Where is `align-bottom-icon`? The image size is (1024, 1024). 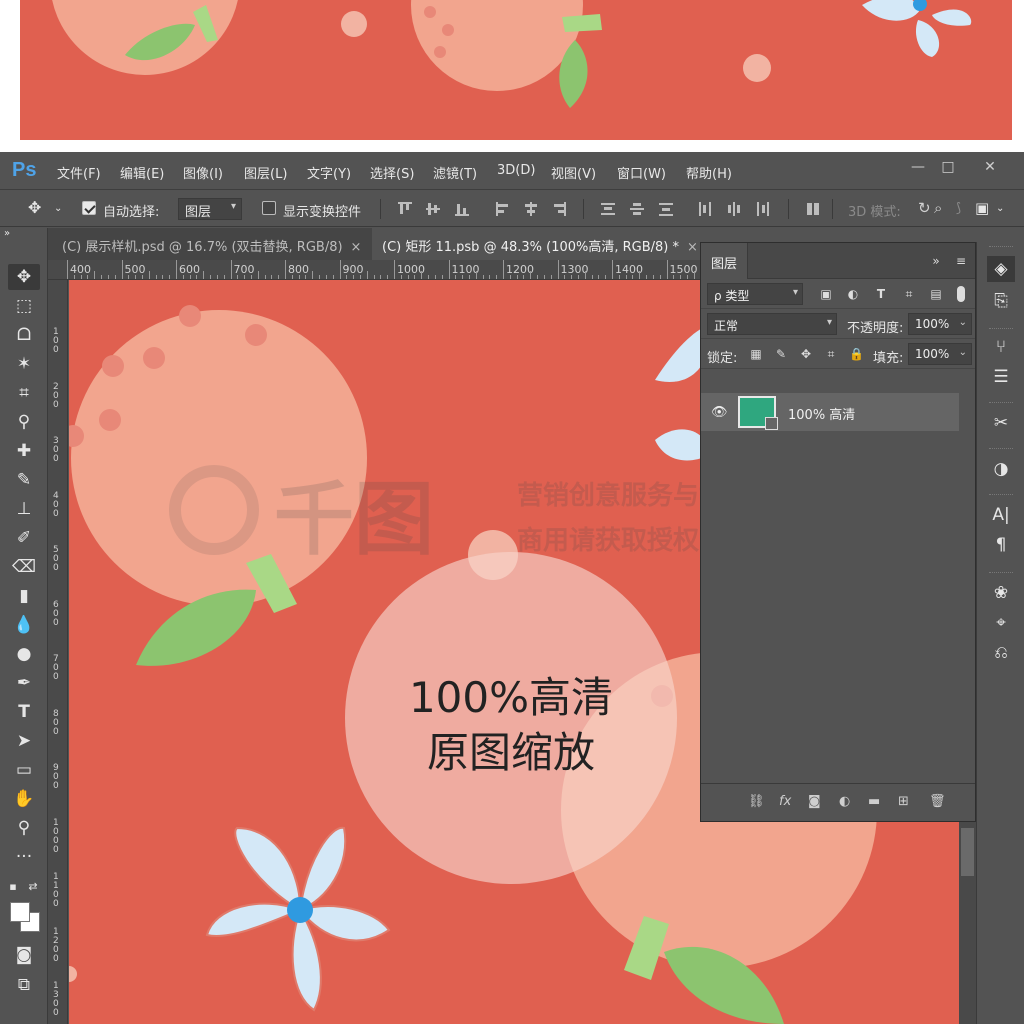
align-bottom-icon is located at coordinates (462, 209).